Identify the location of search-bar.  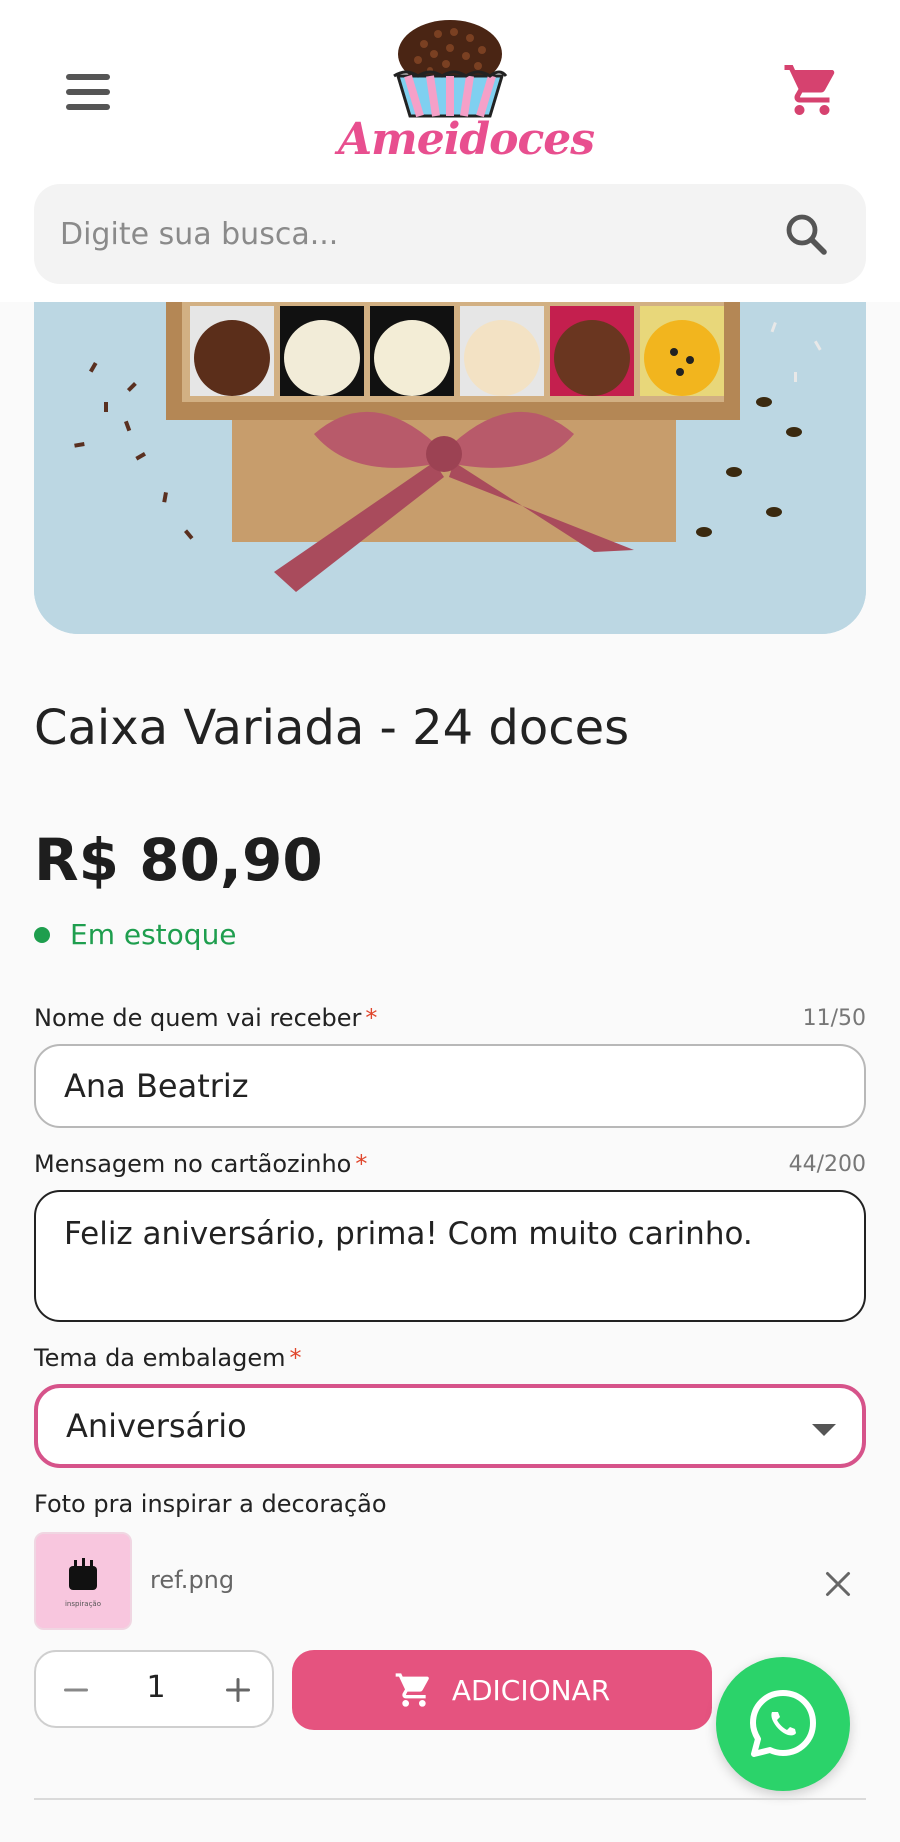
(450, 234).